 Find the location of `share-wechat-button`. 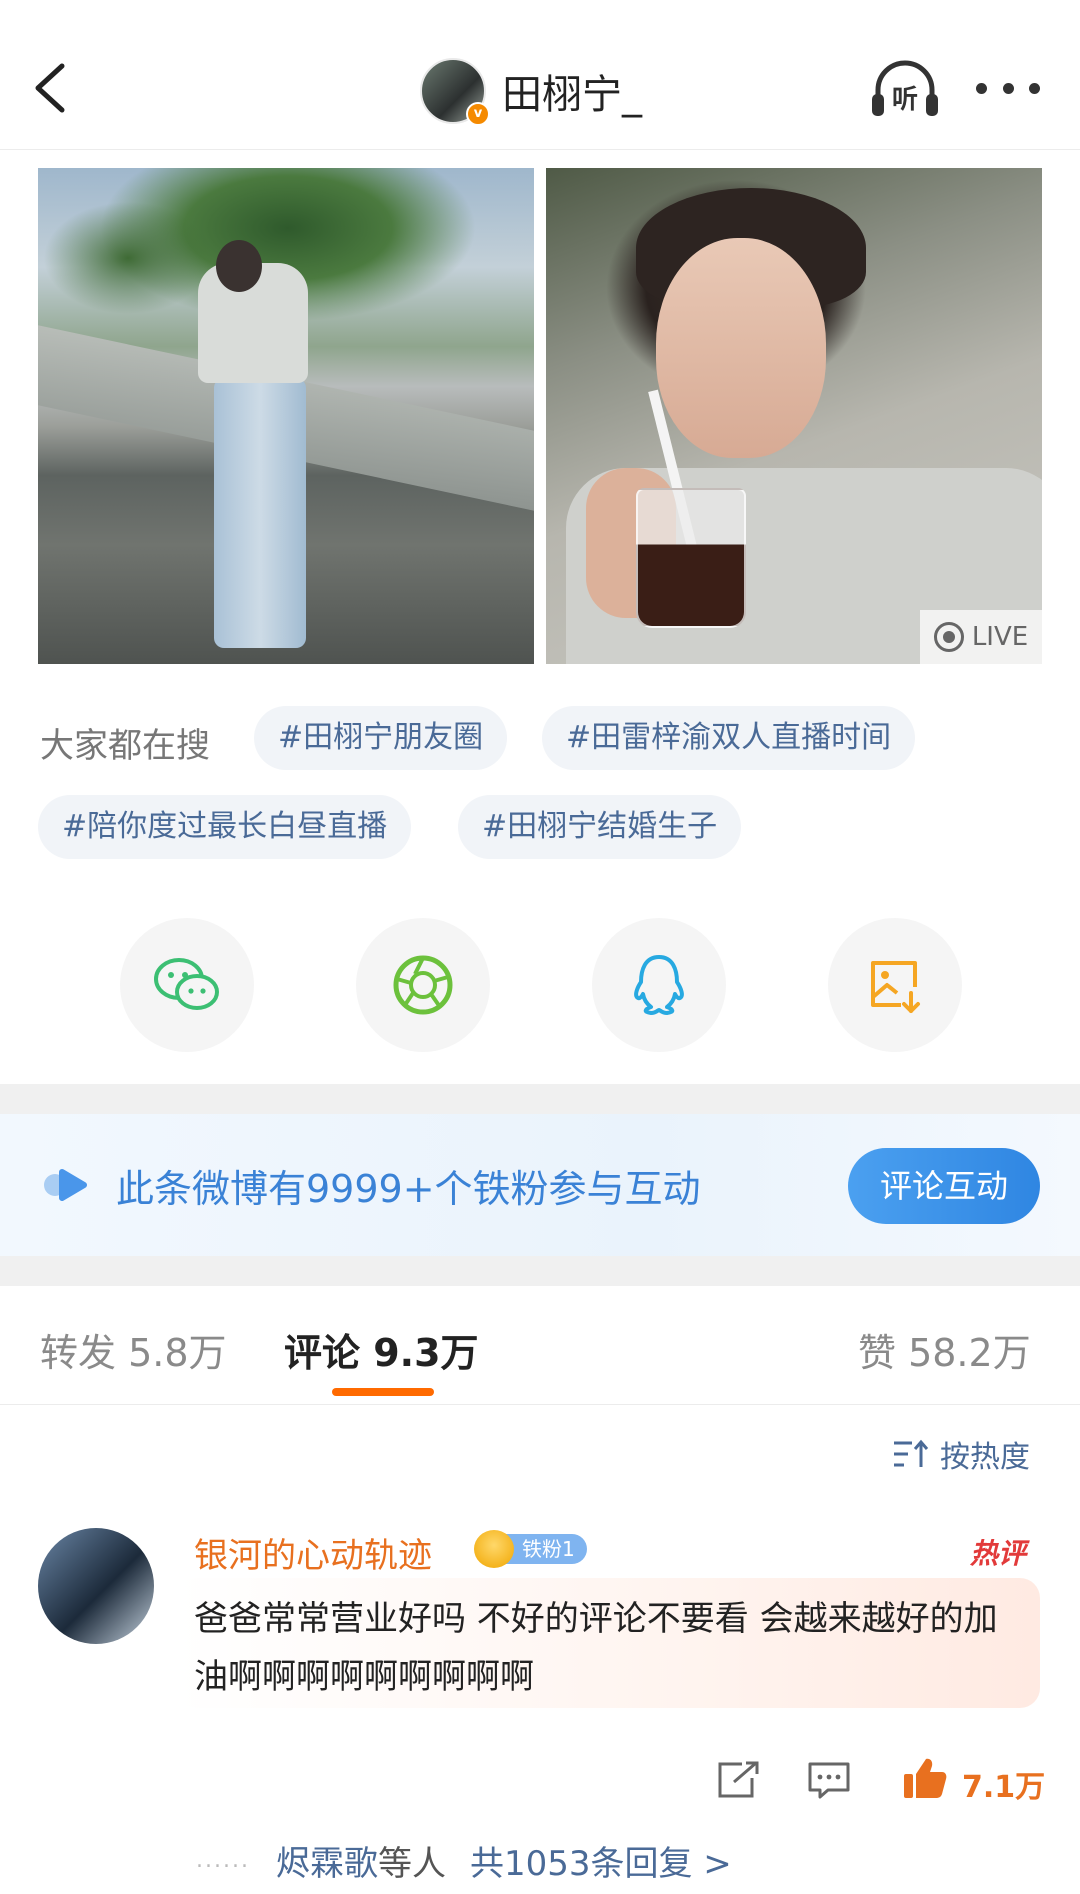

share-wechat-button is located at coordinates (187, 985).